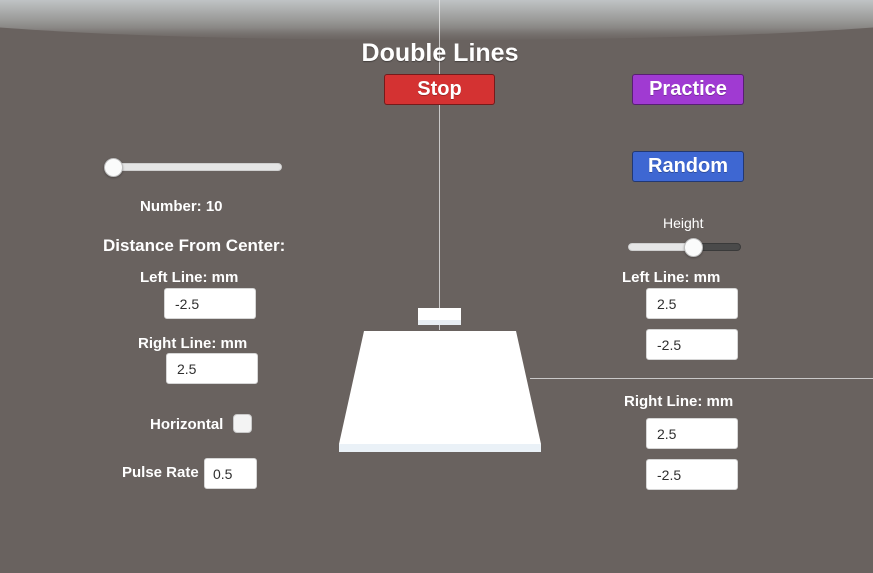 The image size is (873, 573). I want to click on page-title: Double Lines, so click(440, 53).